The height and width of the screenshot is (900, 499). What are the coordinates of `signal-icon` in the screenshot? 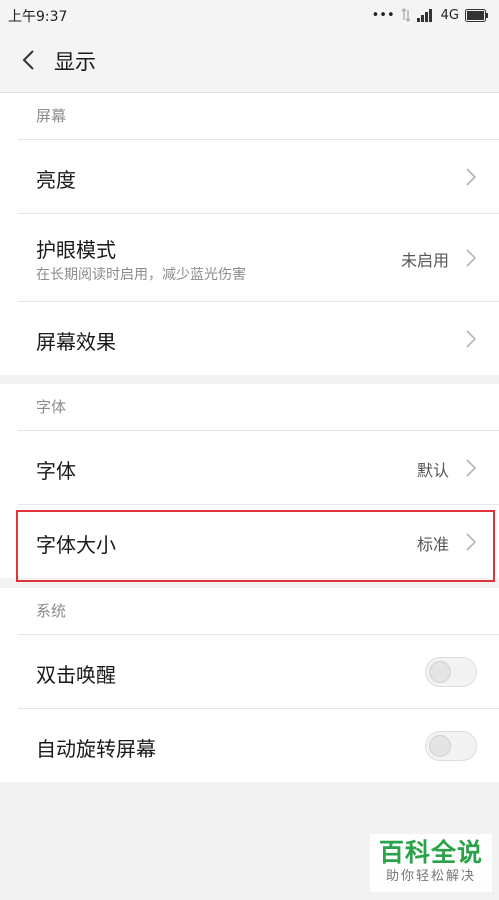 It's located at (425, 15).